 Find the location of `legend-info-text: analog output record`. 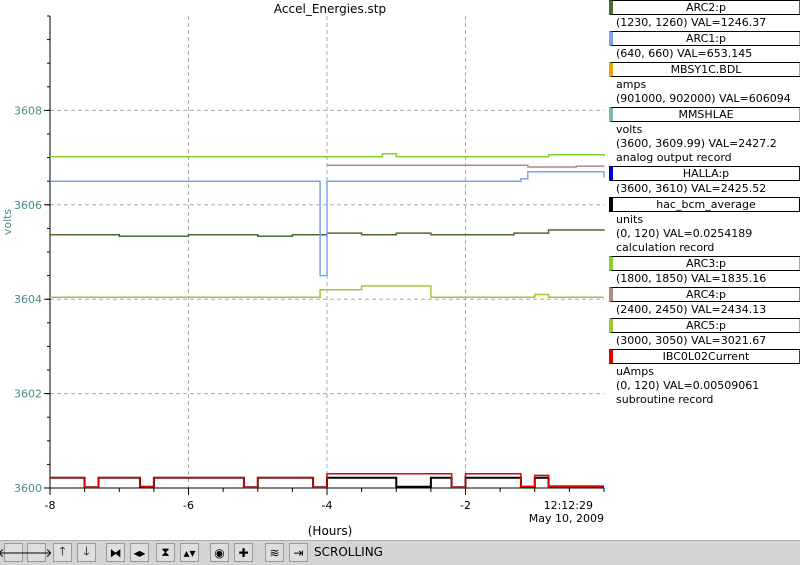

legend-info-text: analog output record is located at coordinates (674, 157).